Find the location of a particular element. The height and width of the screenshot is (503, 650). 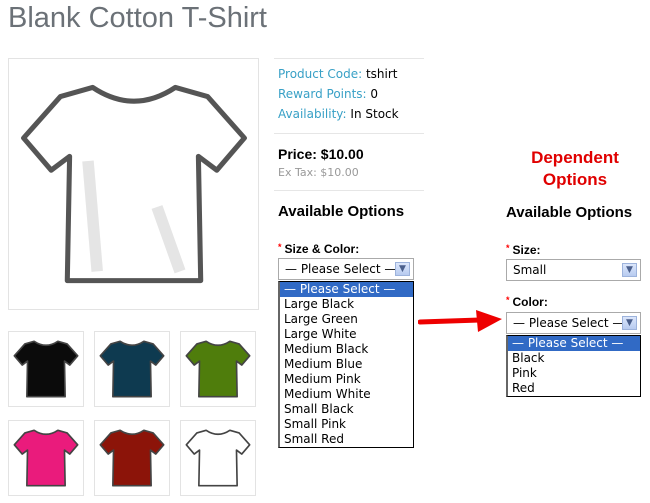

label-text: Size: is located at coordinates (526, 250).